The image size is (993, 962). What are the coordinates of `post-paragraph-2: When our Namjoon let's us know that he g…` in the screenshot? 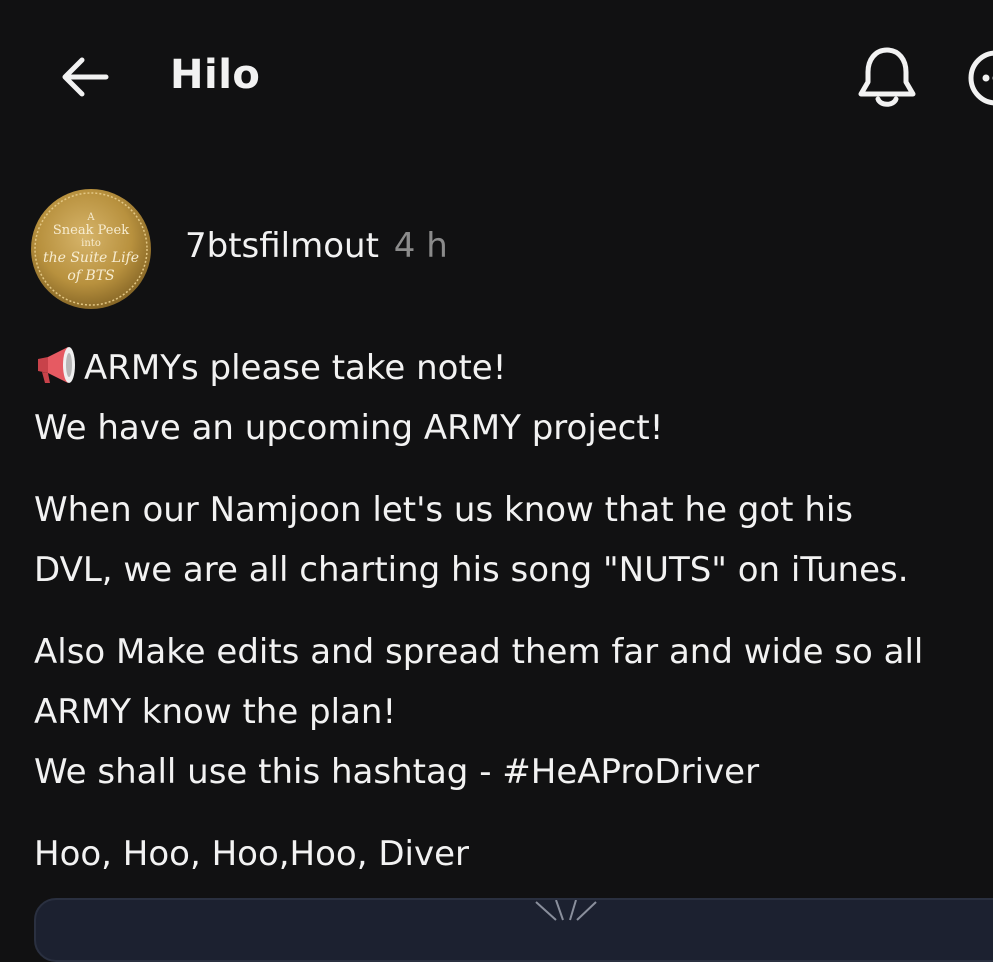 It's located at (511, 540).